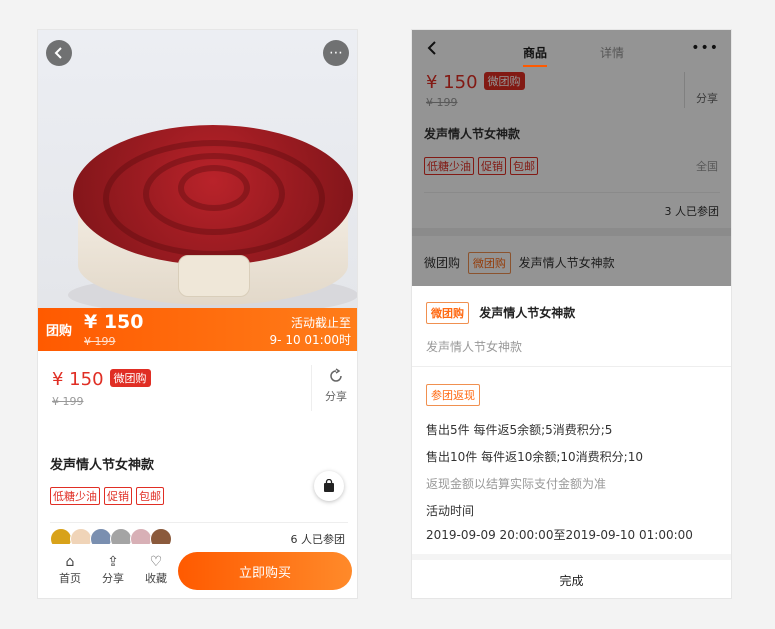 This screenshot has height=629, width=775. I want to click on rebate-note: 返现金额以结算实际支付金额为准, so click(516, 484).